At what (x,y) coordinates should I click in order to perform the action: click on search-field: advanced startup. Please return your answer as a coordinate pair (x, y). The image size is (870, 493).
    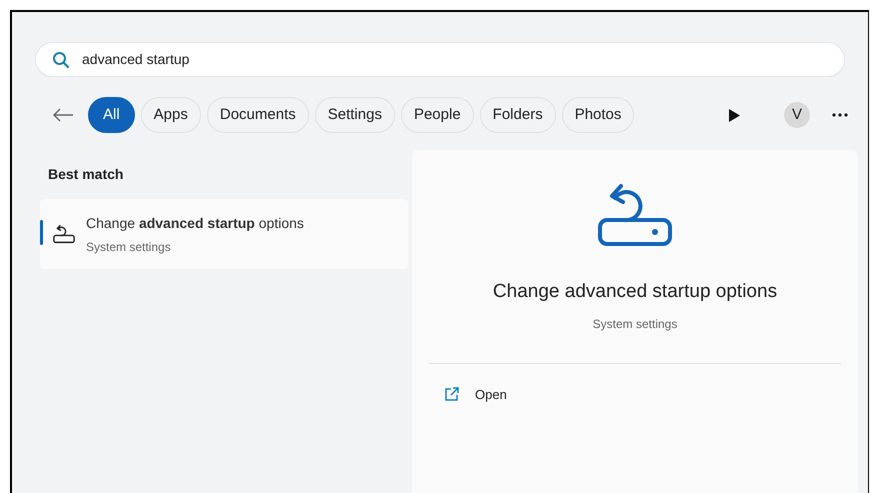
    Looking at the image, I should click on (440, 59).